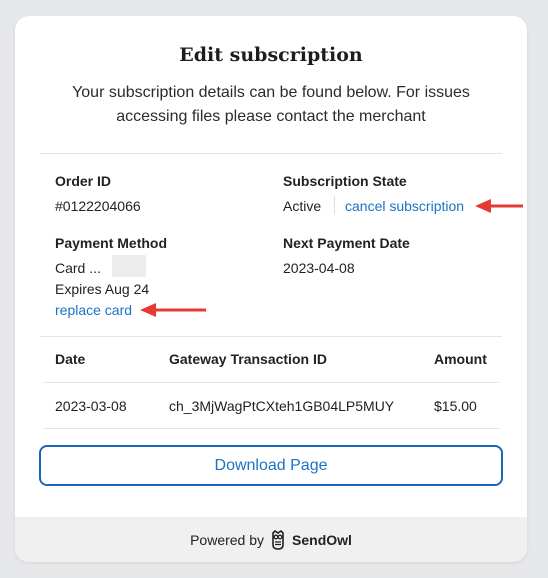 This screenshot has height=578, width=548. I want to click on order-id-value: #0122204066, so click(98, 206).